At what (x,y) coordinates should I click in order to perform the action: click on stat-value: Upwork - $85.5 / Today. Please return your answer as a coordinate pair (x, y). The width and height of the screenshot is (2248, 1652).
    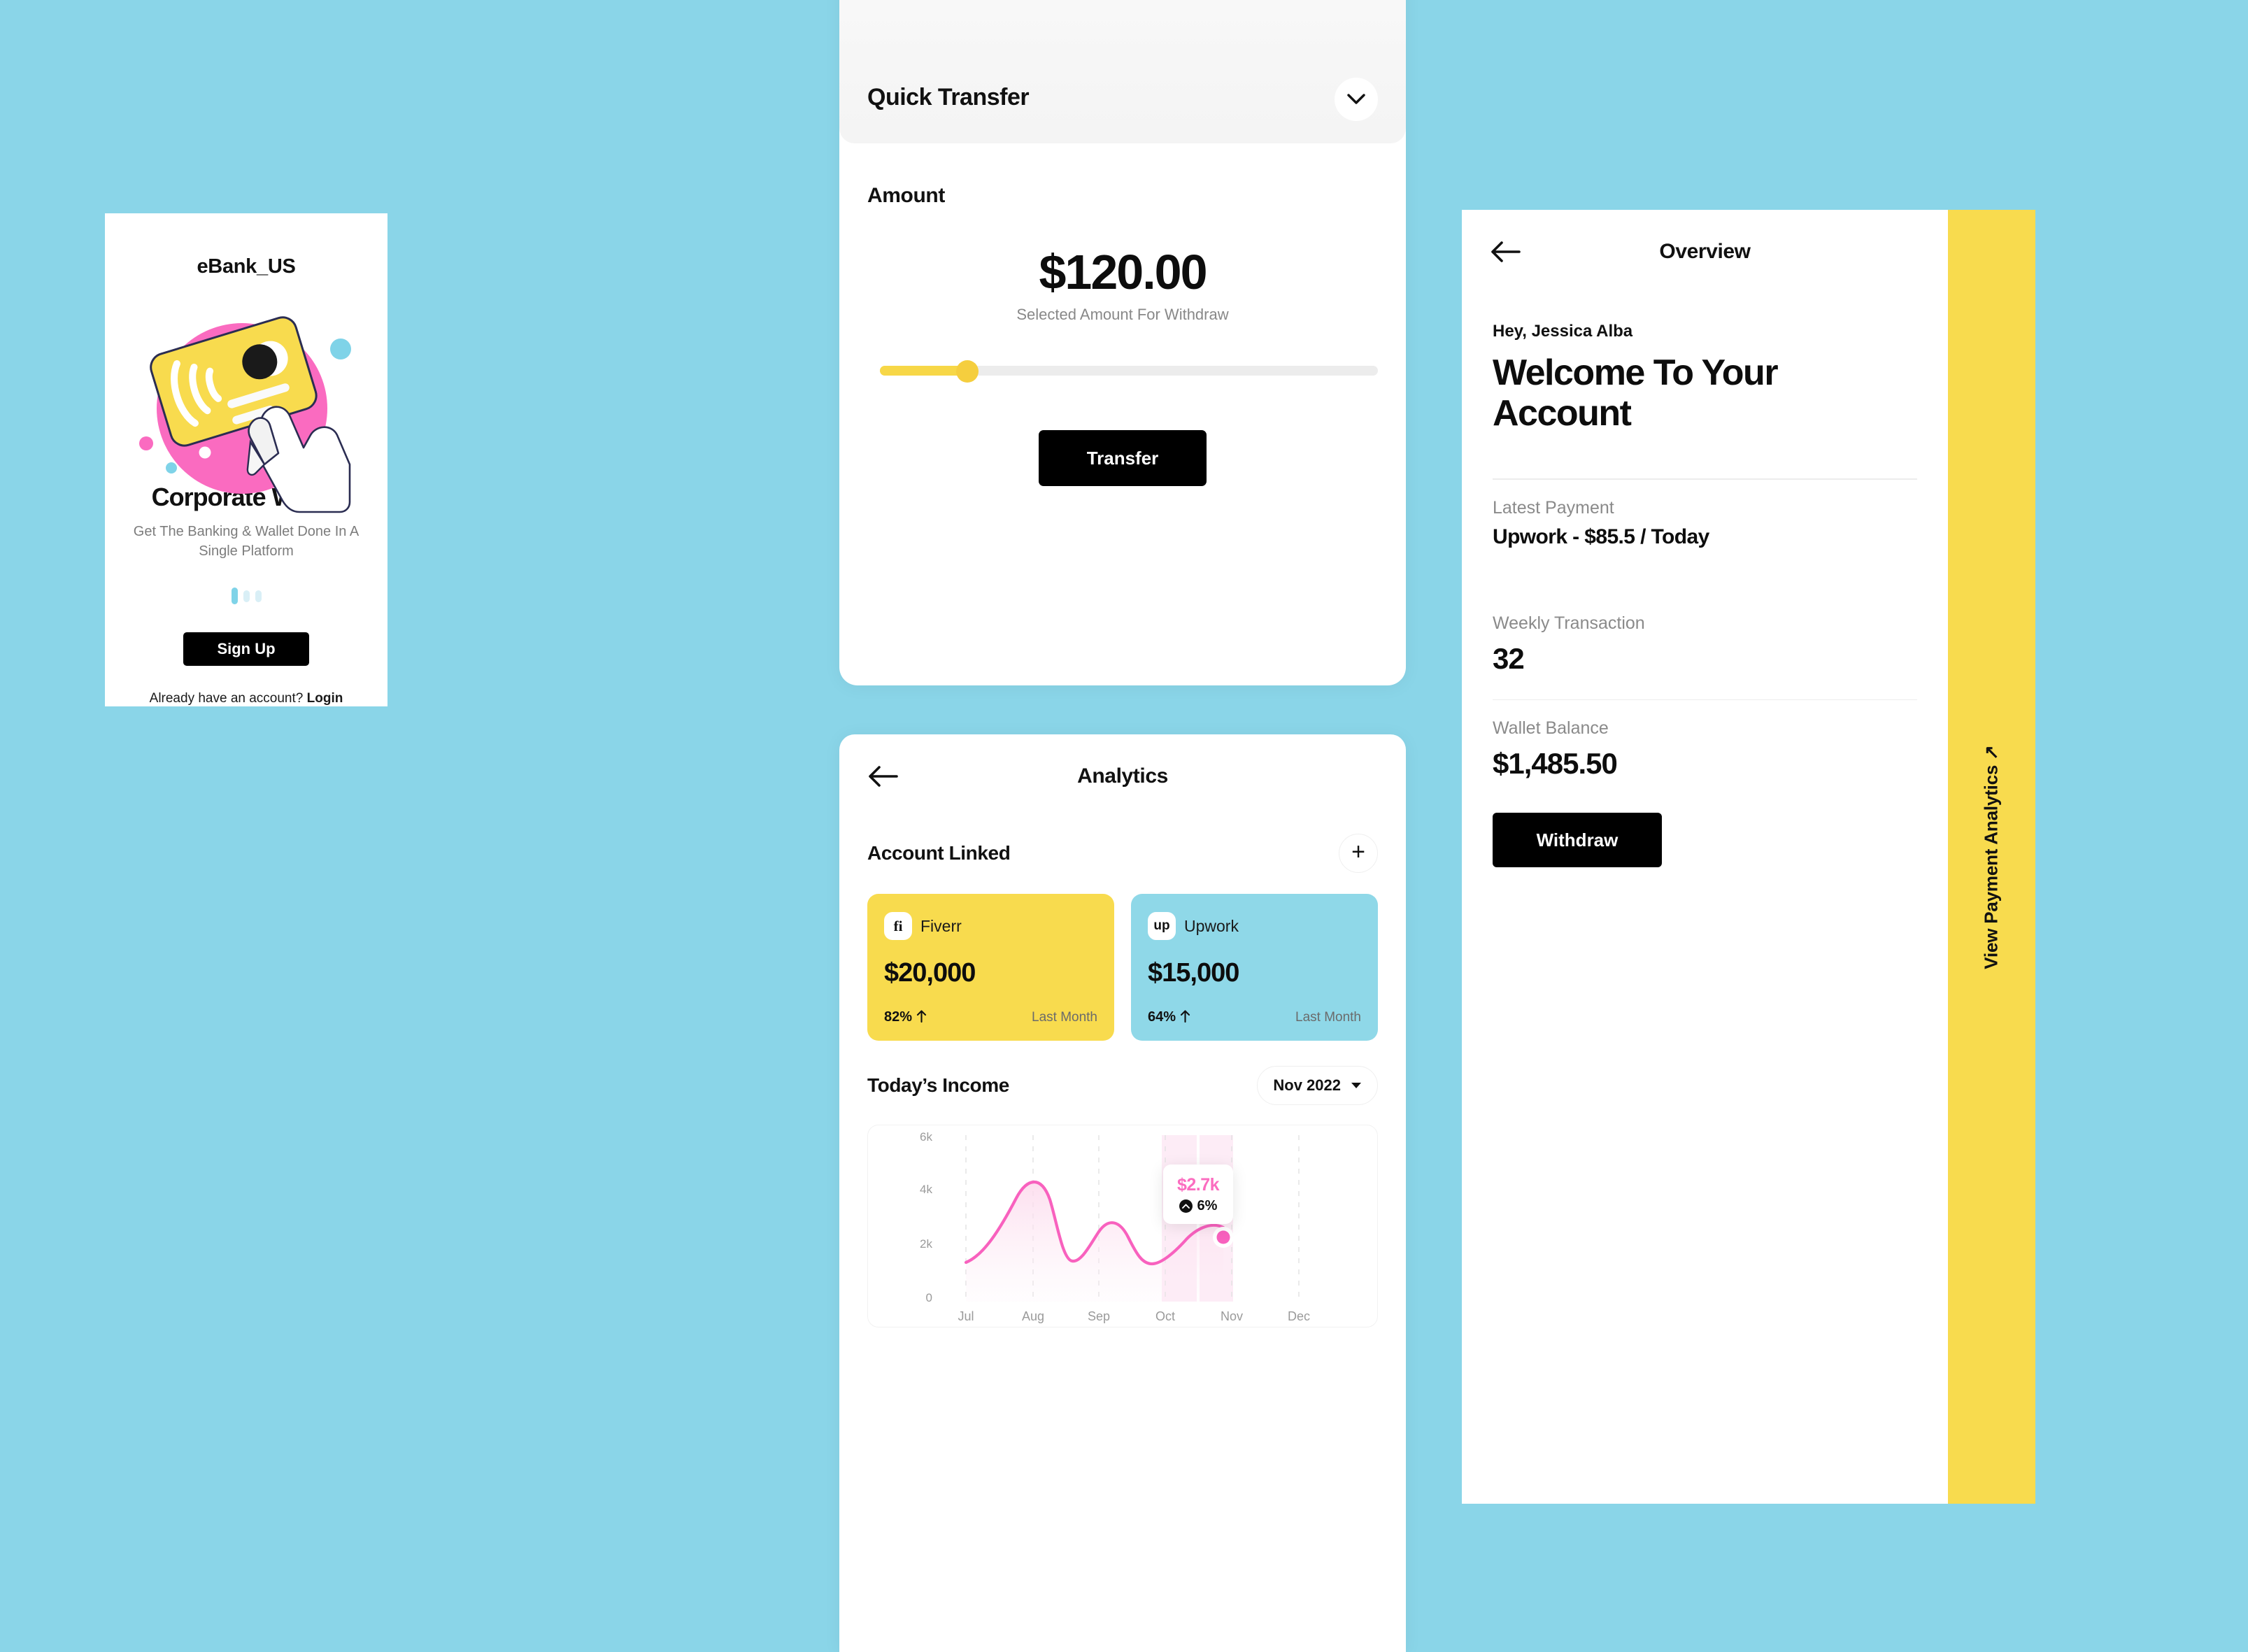
    Looking at the image, I should click on (1601, 536).